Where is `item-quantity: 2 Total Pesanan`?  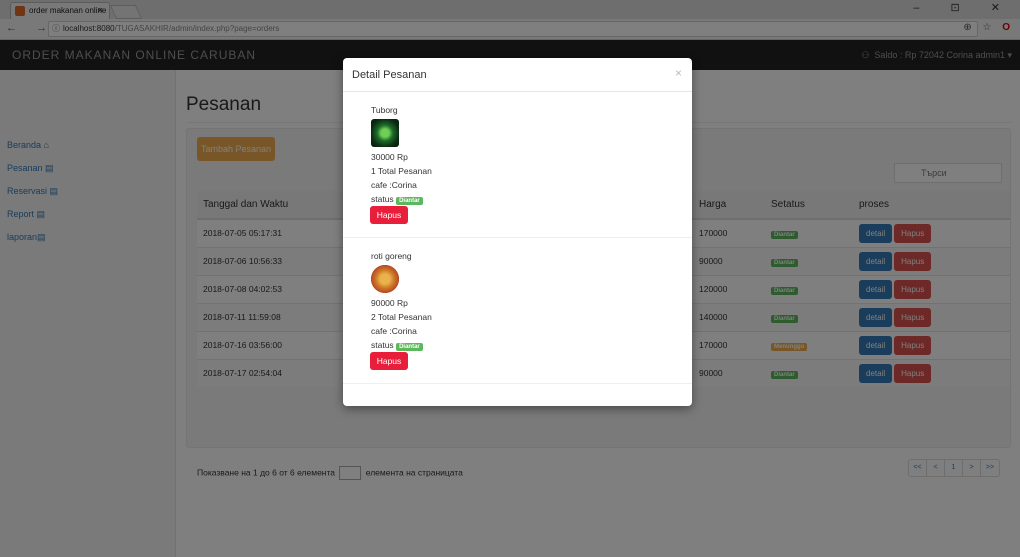 item-quantity: 2 Total Pesanan is located at coordinates (401, 317).